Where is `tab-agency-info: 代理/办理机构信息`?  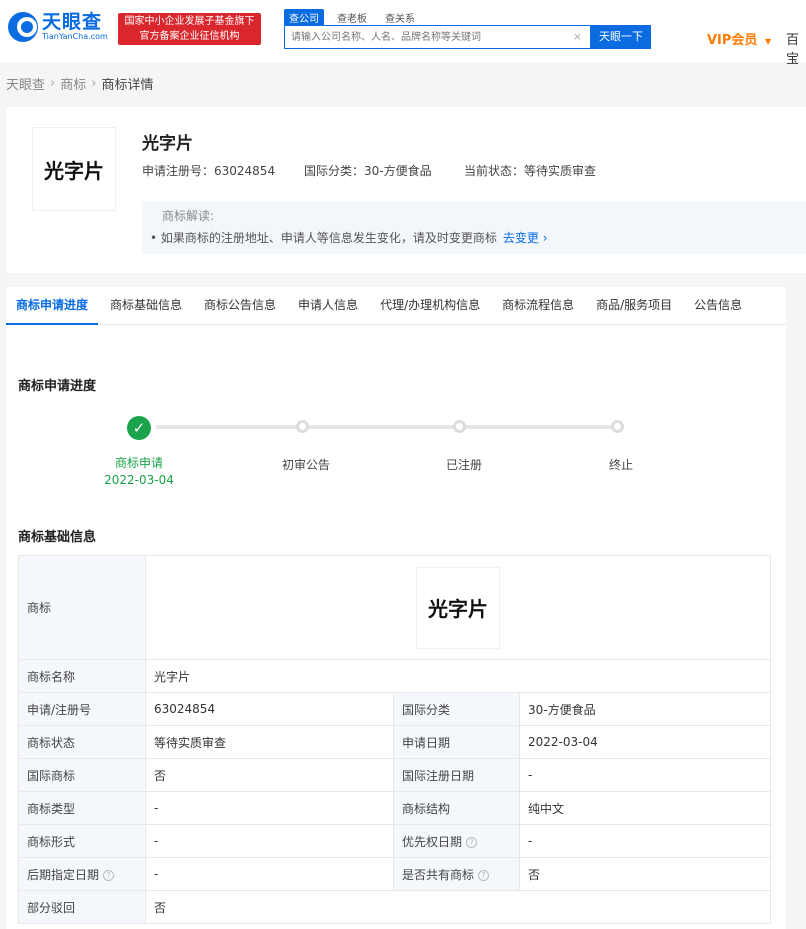 tab-agency-info: 代理/办理机构信息 is located at coordinates (430, 306).